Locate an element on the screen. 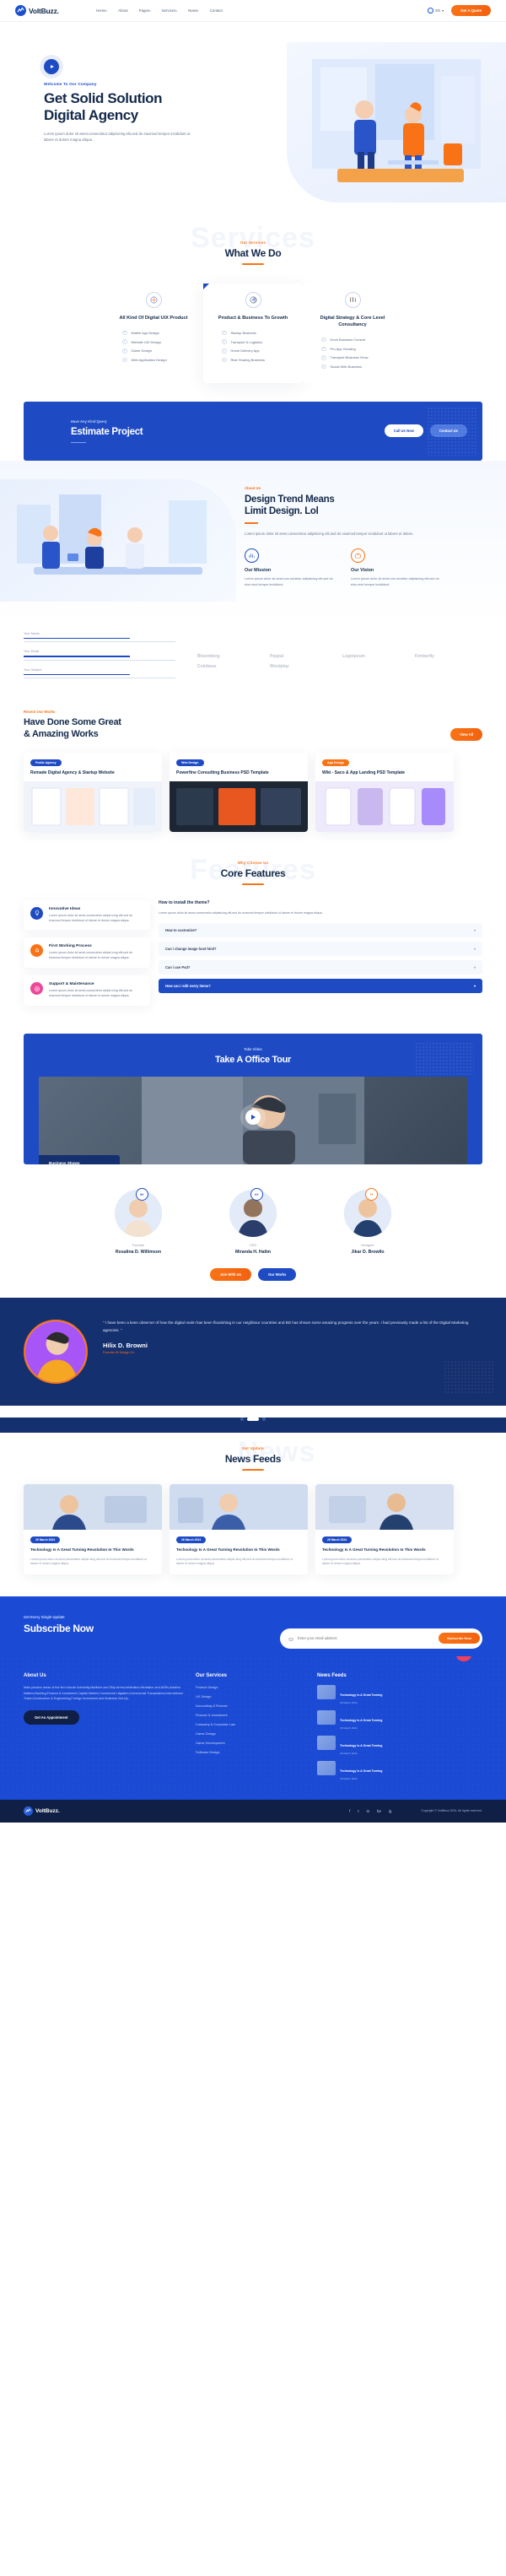 The image size is (506, 2576). footer-service-link: Game Design is located at coordinates (250, 1734).